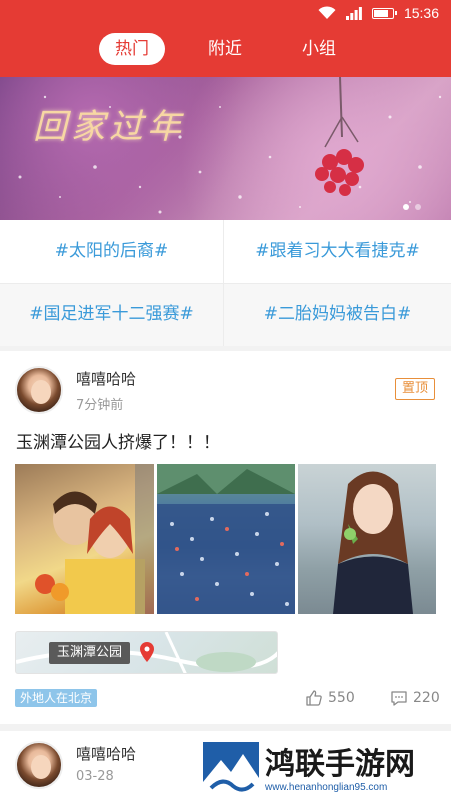 This screenshot has width=451, height=800. I want to click on tab-nearby: 附近, so click(225, 49).